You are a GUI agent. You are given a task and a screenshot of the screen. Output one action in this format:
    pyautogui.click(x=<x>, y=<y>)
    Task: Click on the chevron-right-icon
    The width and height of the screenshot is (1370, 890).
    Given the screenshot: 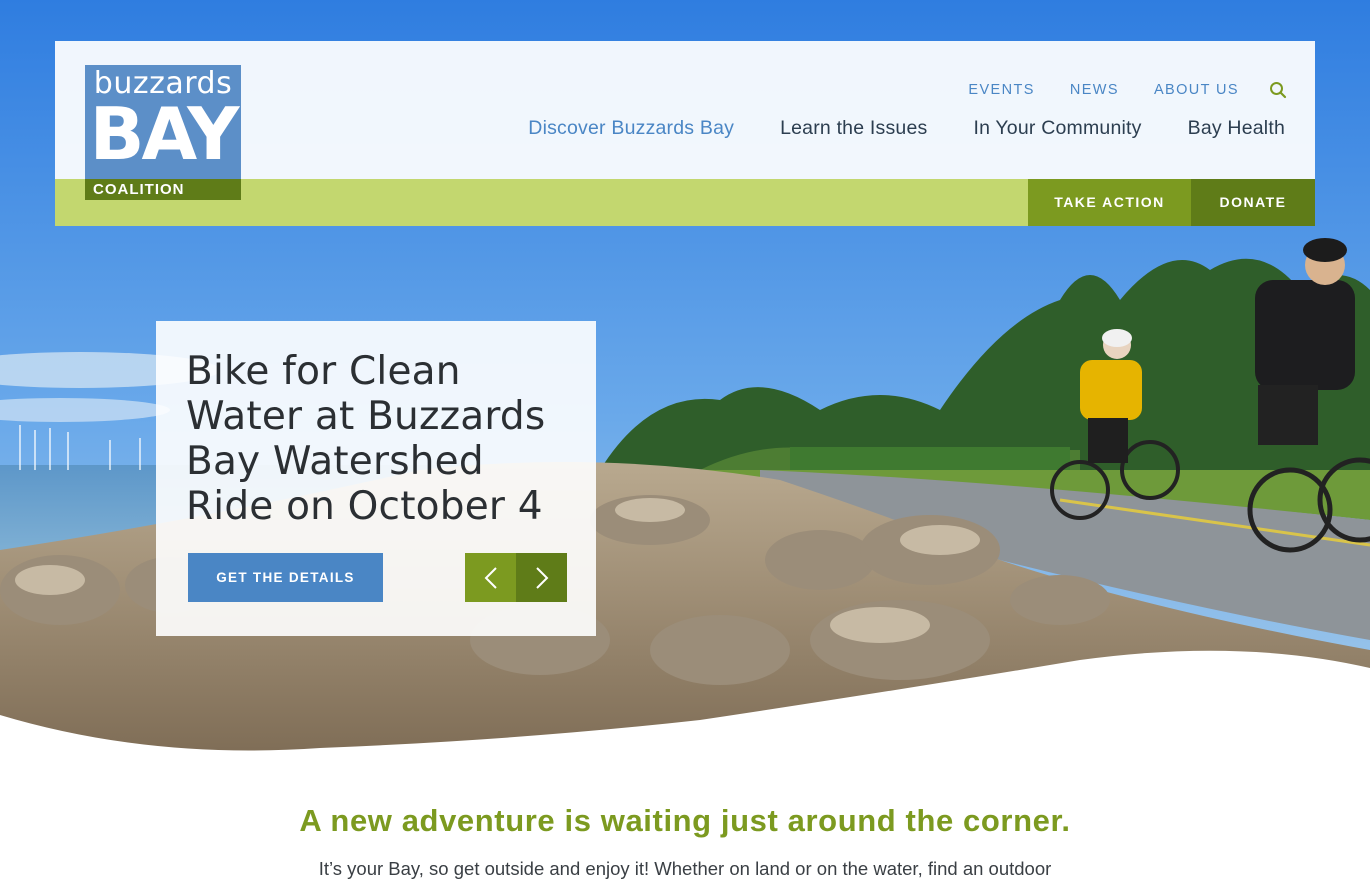 What is the action you would take?
    pyautogui.click(x=541, y=577)
    